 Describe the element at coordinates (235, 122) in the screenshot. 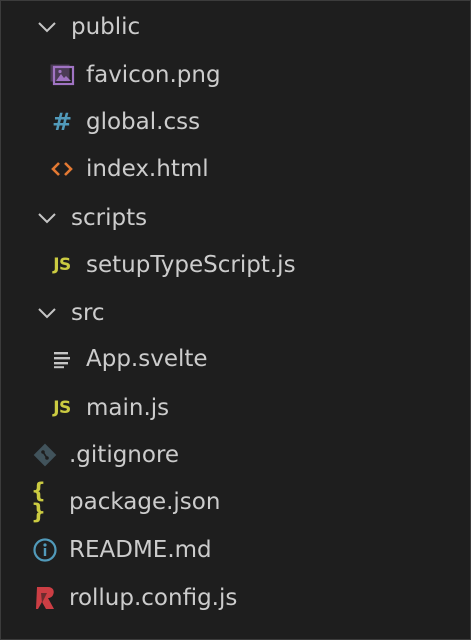

I see `tree-file-global-css: # global.css` at that location.